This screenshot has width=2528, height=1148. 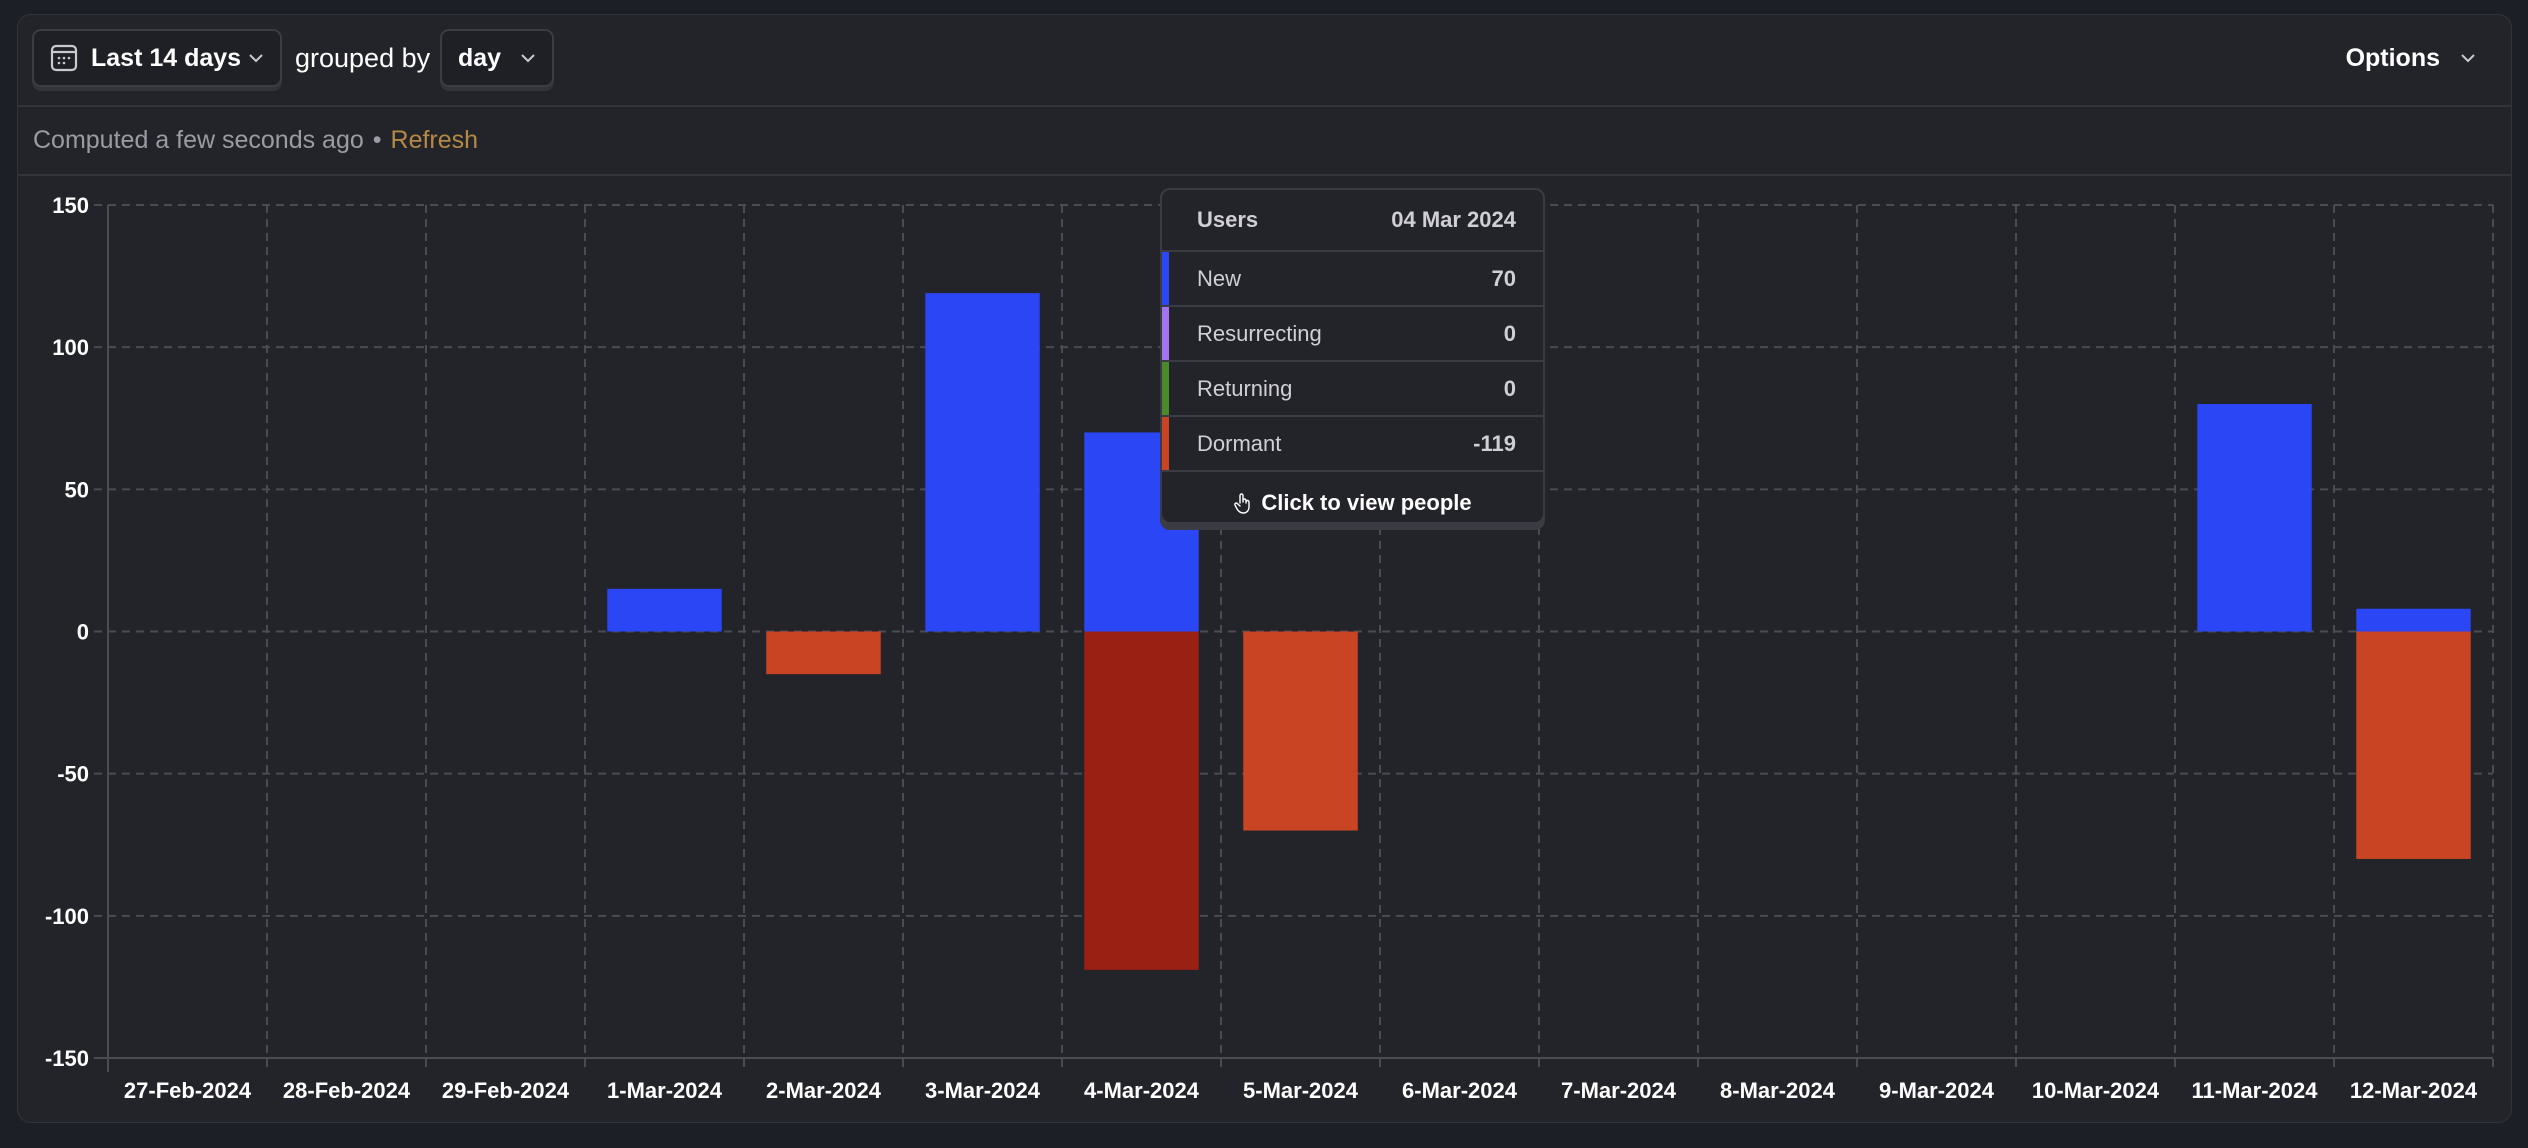 I want to click on y-tick-label: -100, so click(x=67, y=916).